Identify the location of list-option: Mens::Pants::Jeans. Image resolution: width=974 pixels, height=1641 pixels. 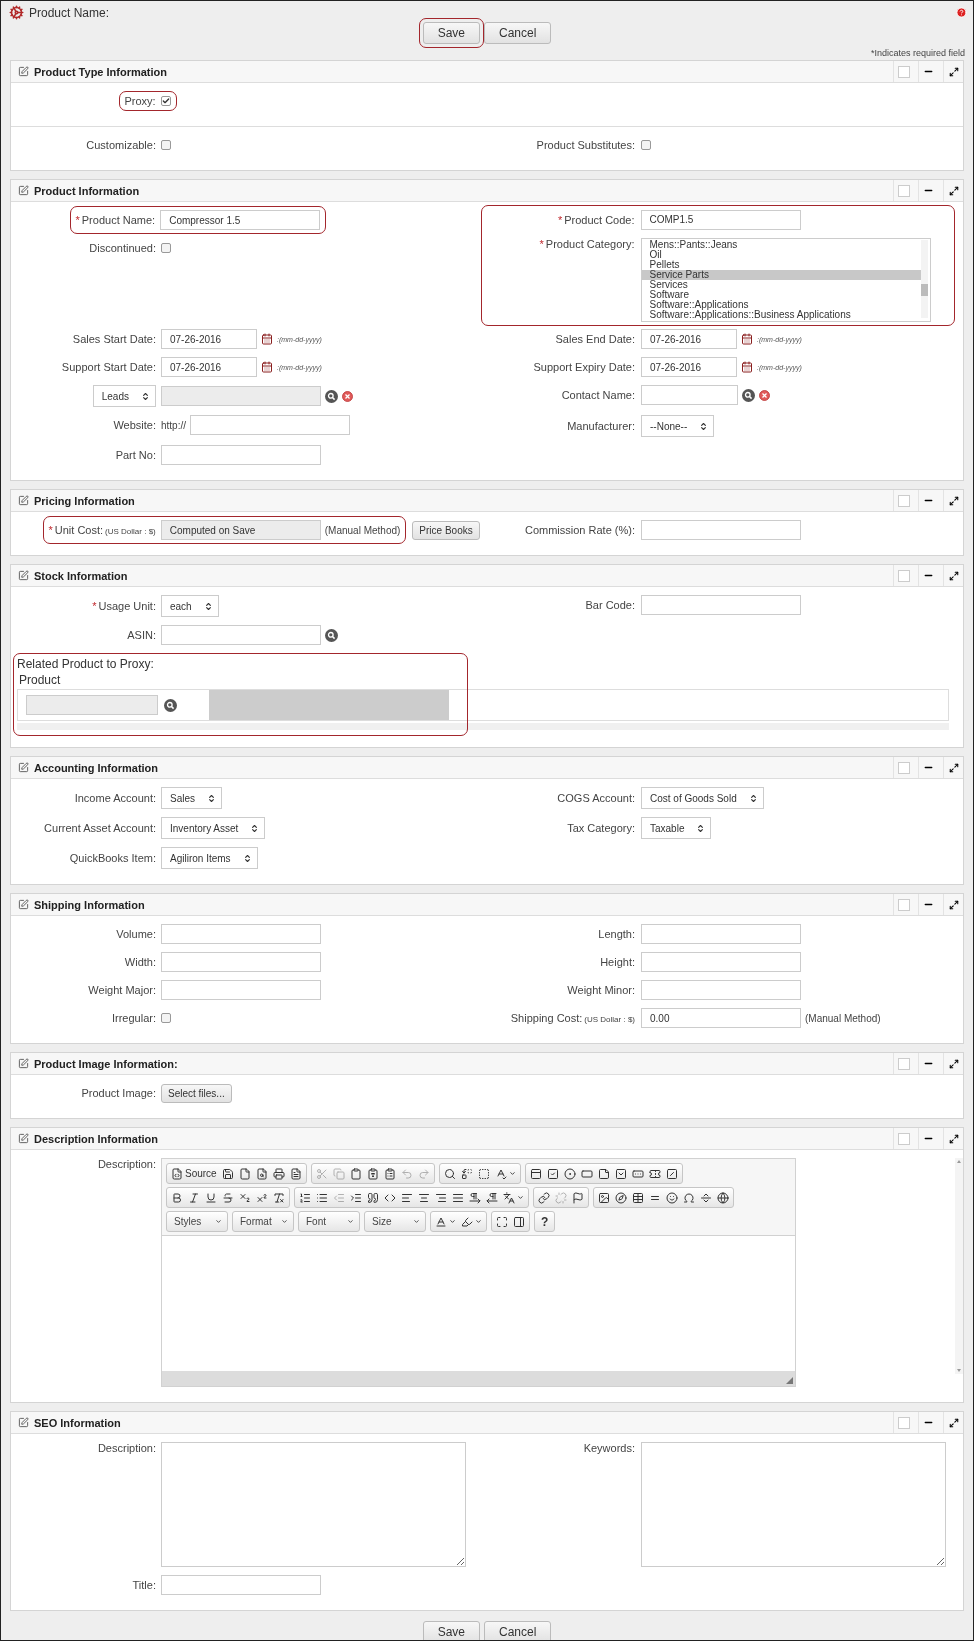
(781, 244).